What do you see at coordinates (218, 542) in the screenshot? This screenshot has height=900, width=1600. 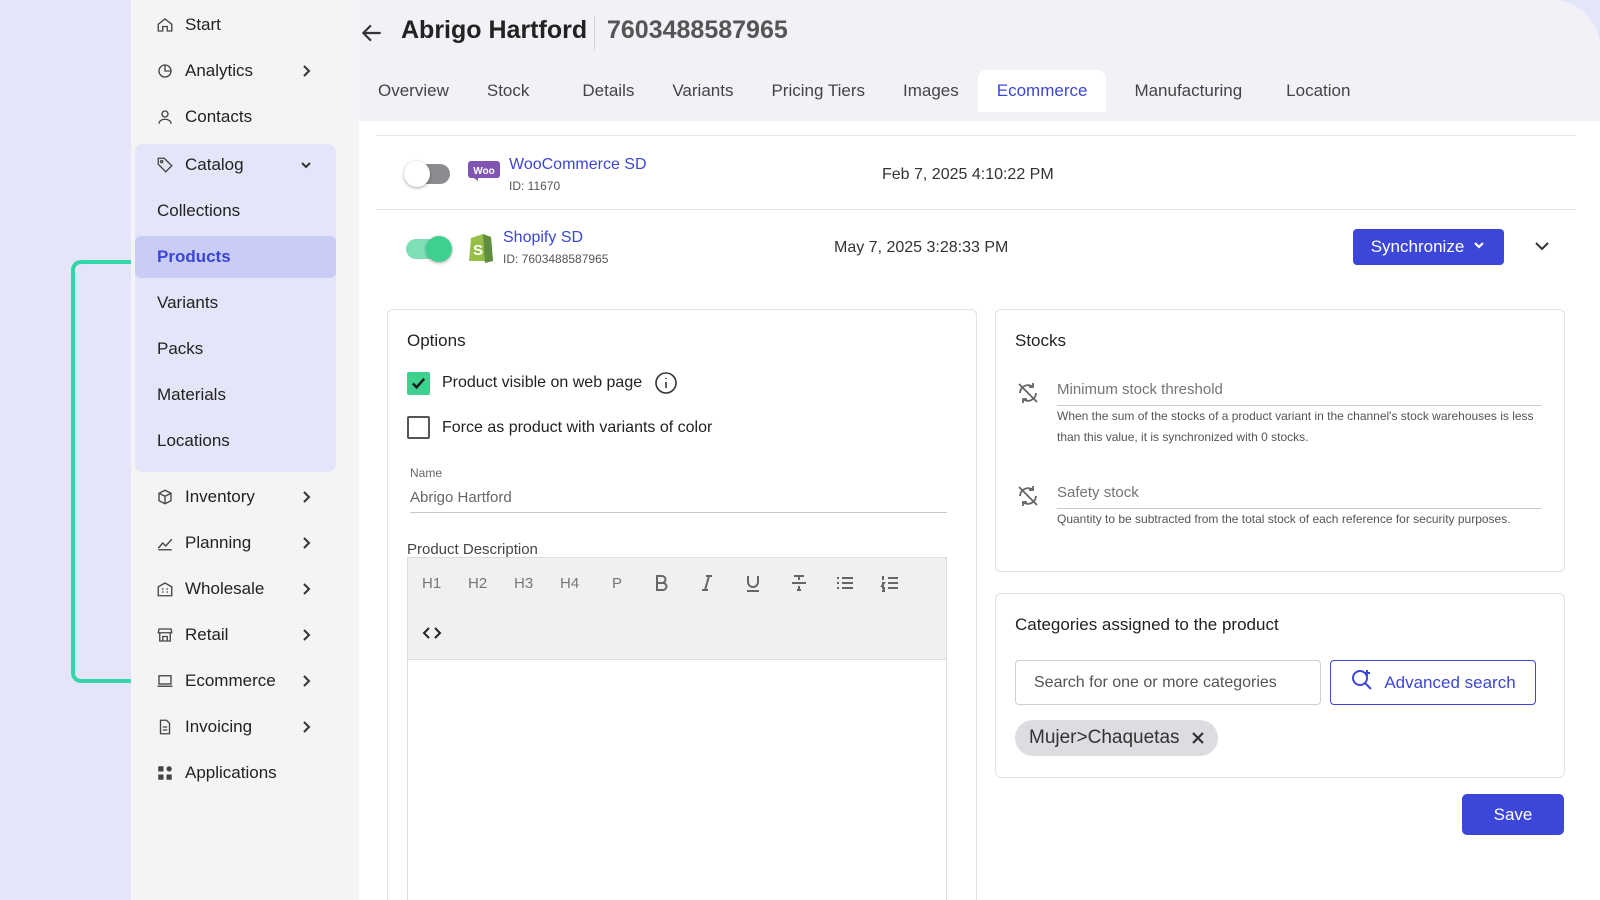 I see `sidebar-item-label: Planning` at bounding box center [218, 542].